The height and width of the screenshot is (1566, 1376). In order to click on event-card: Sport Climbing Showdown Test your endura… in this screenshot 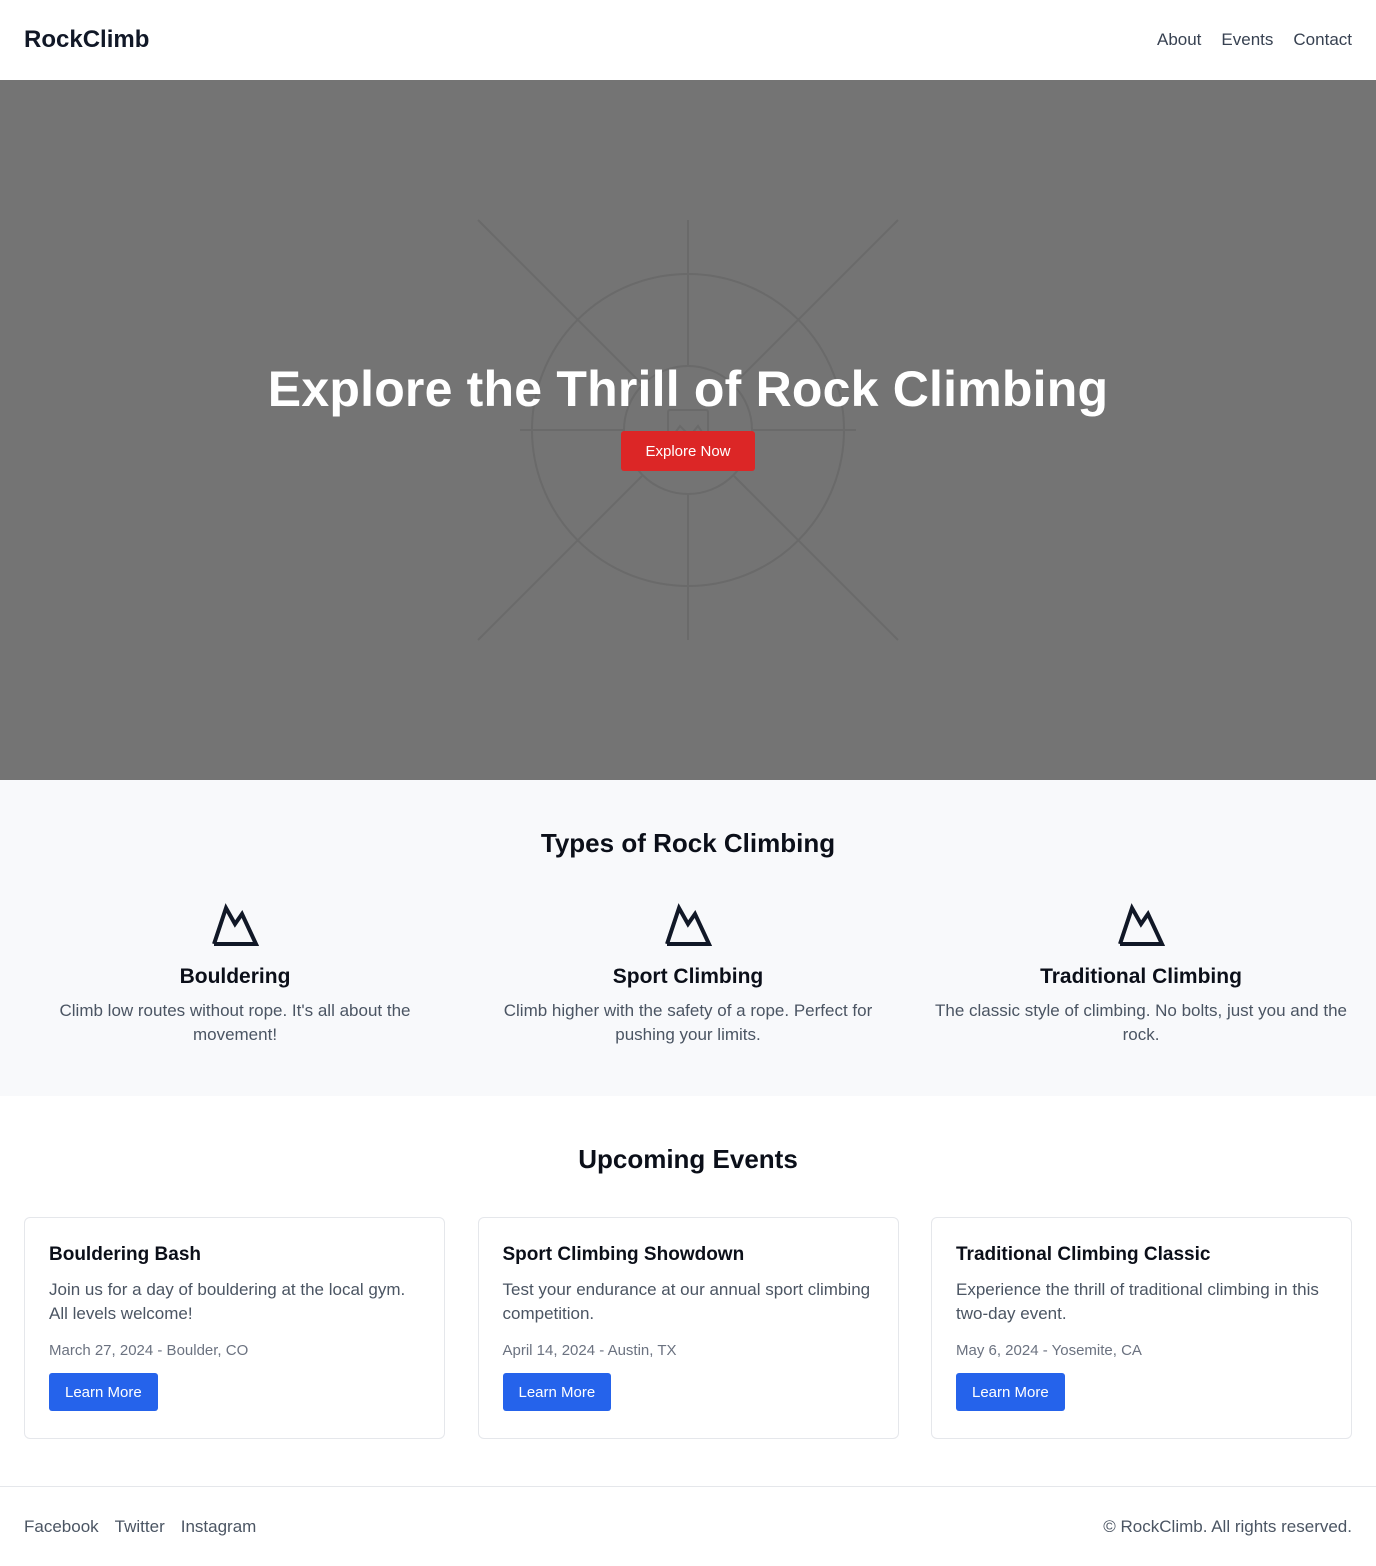, I will do `click(688, 1328)`.